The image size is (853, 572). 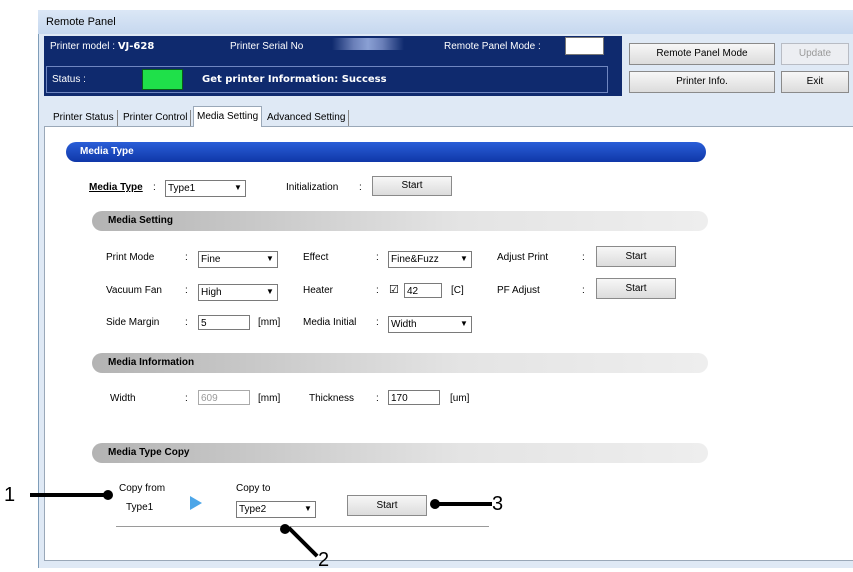 I want to click on copy-to-label: Copy to, so click(x=253, y=488).